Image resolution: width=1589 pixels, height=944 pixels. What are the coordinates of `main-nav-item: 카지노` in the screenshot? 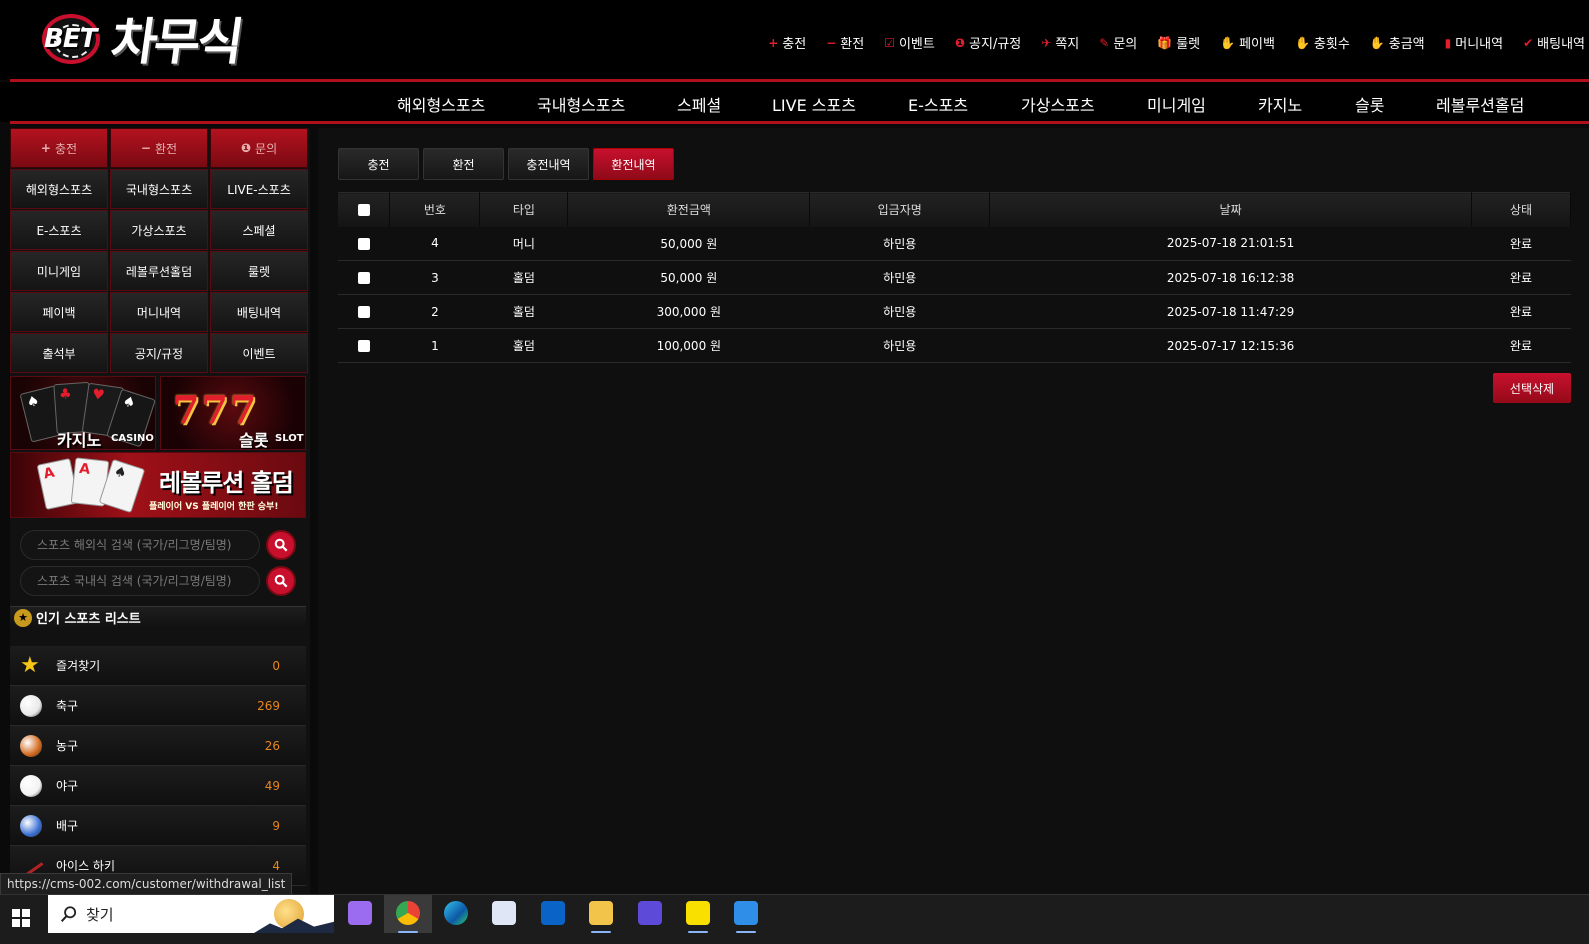 It's located at (1280, 104).